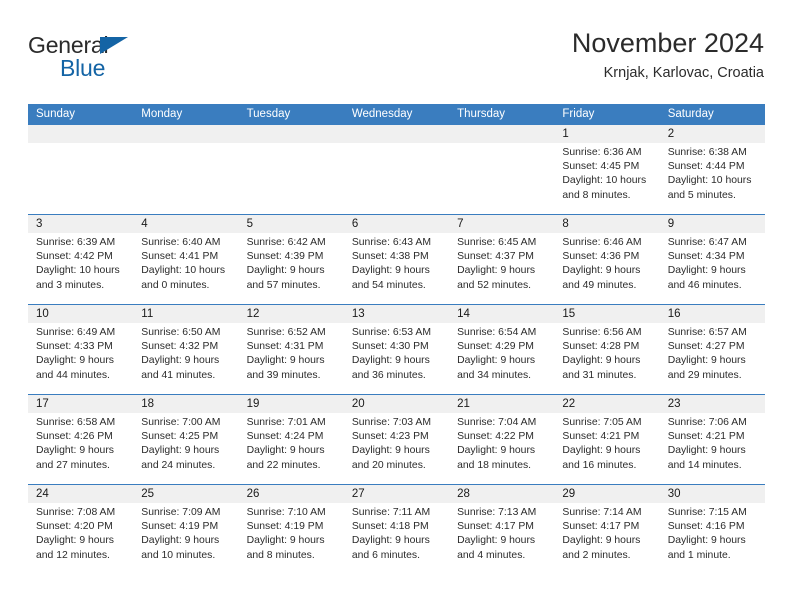 The image size is (792, 612). I want to click on title-block: November 2024 Krnjak, Karlovac, Croatia, so click(668, 55).